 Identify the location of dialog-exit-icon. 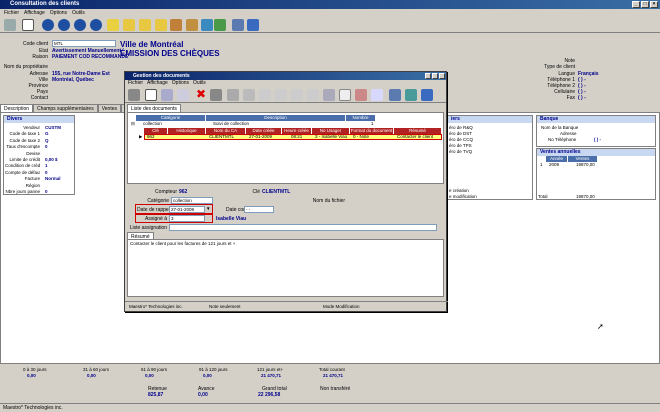
(427, 95).